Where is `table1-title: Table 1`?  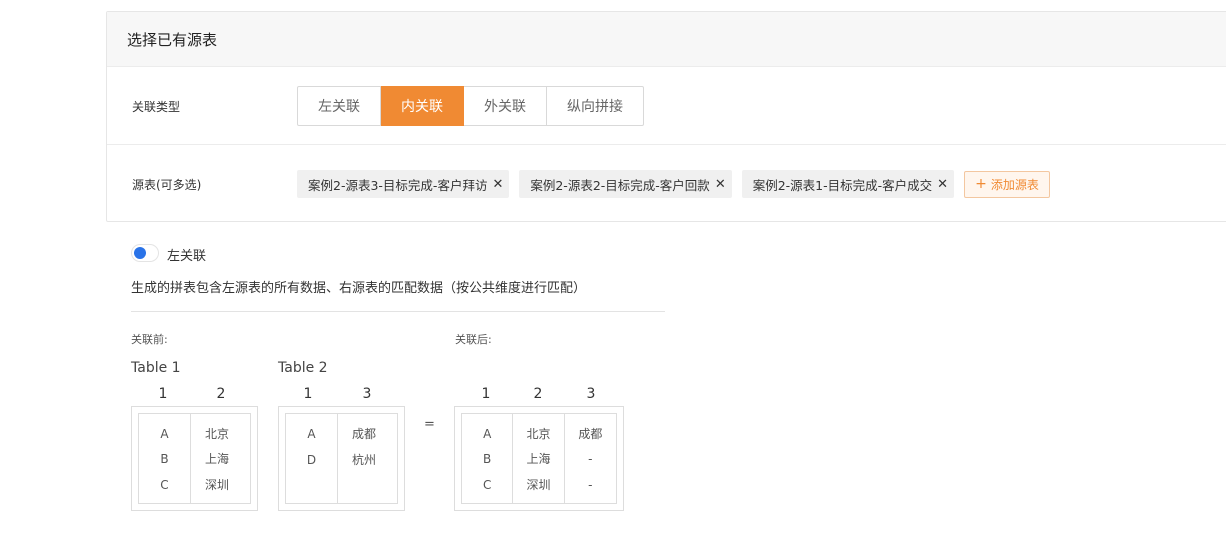 table1-title: Table 1 is located at coordinates (156, 368).